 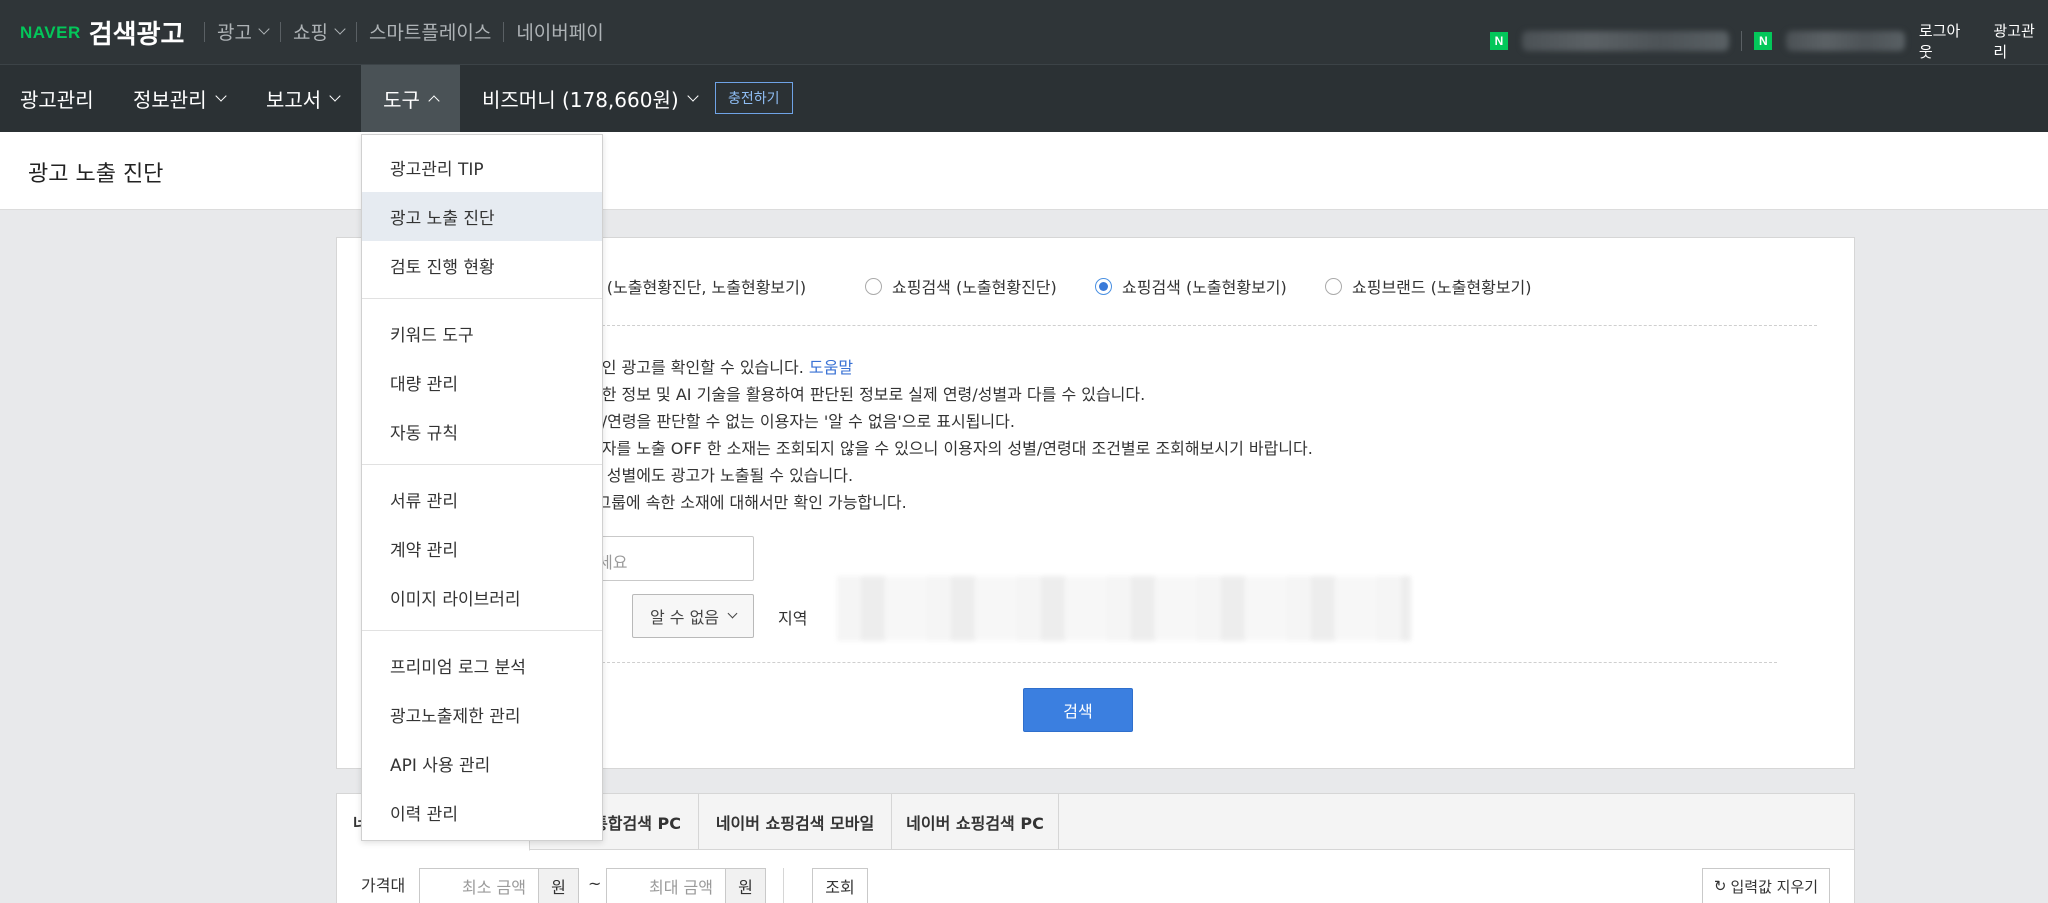 I want to click on global-nav-ad: 광고, so click(x=243, y=31).